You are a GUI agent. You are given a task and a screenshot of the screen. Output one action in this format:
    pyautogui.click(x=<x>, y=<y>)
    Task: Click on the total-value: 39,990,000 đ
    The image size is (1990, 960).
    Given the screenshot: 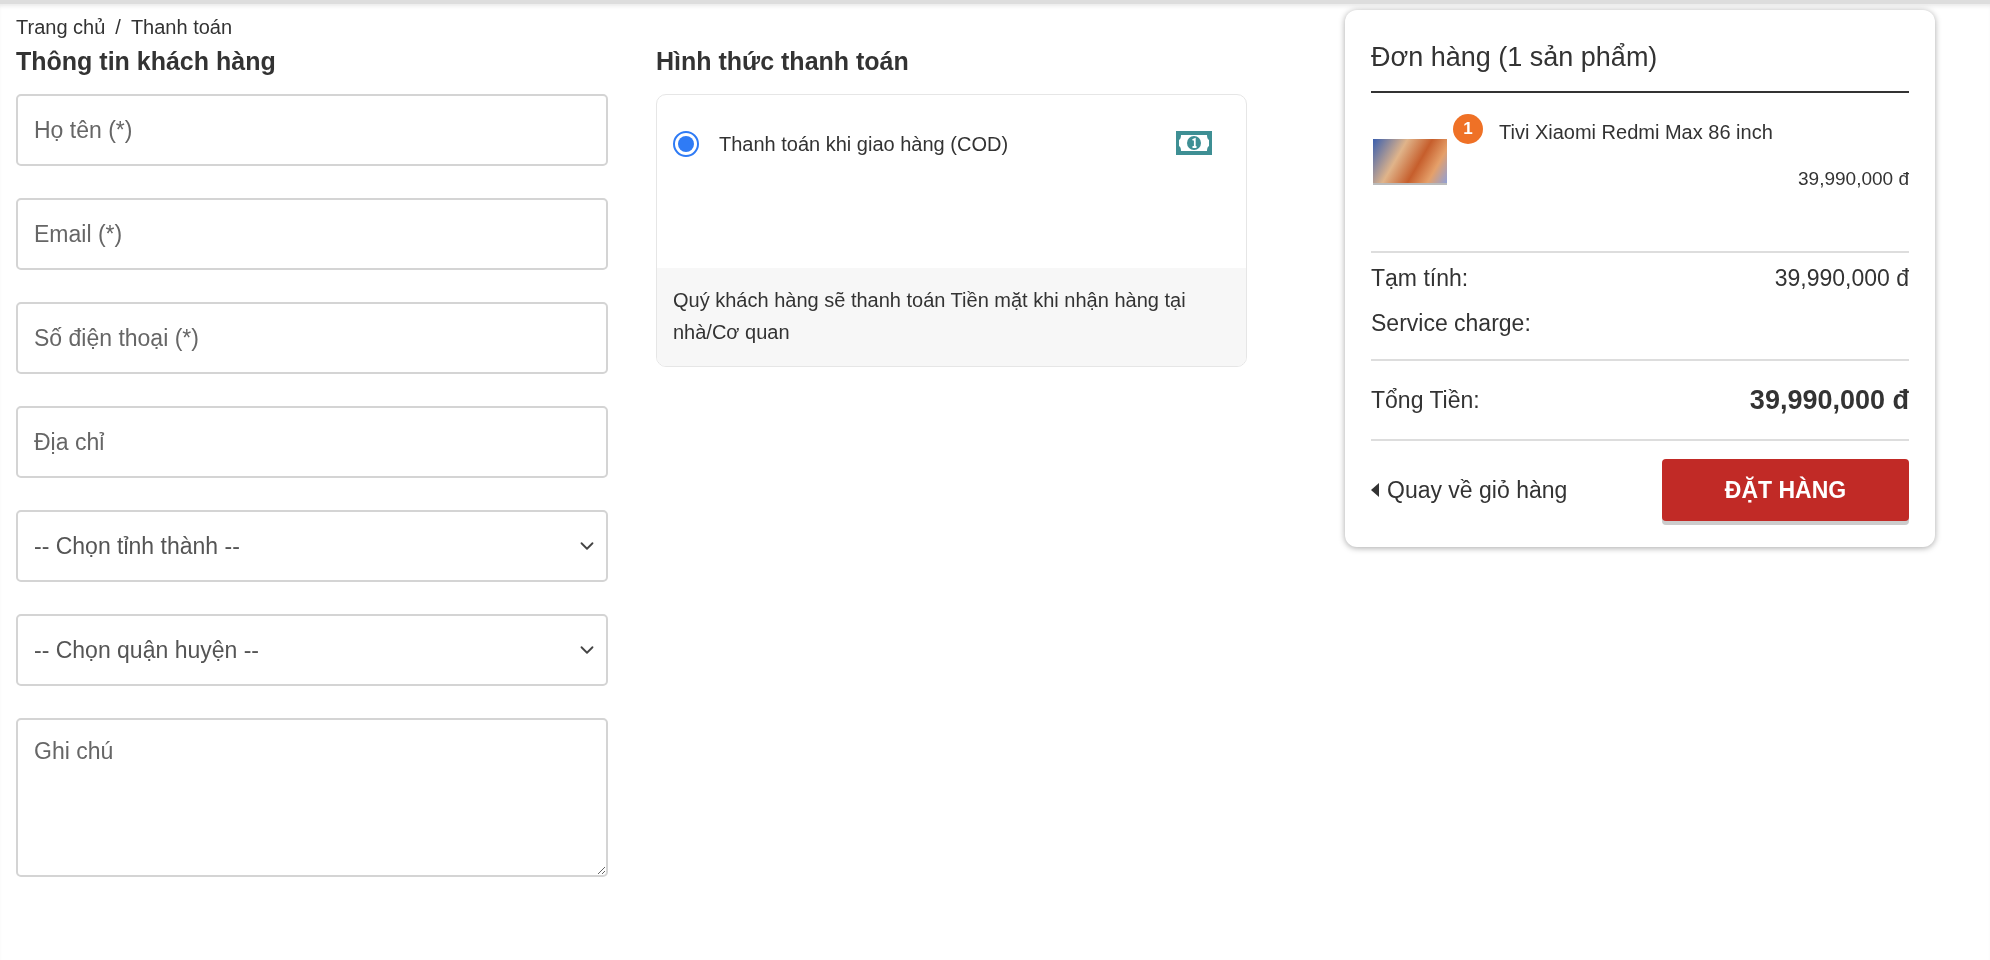 What is the action you would take?
    pyautogui.click(x=1829, y=400)
    